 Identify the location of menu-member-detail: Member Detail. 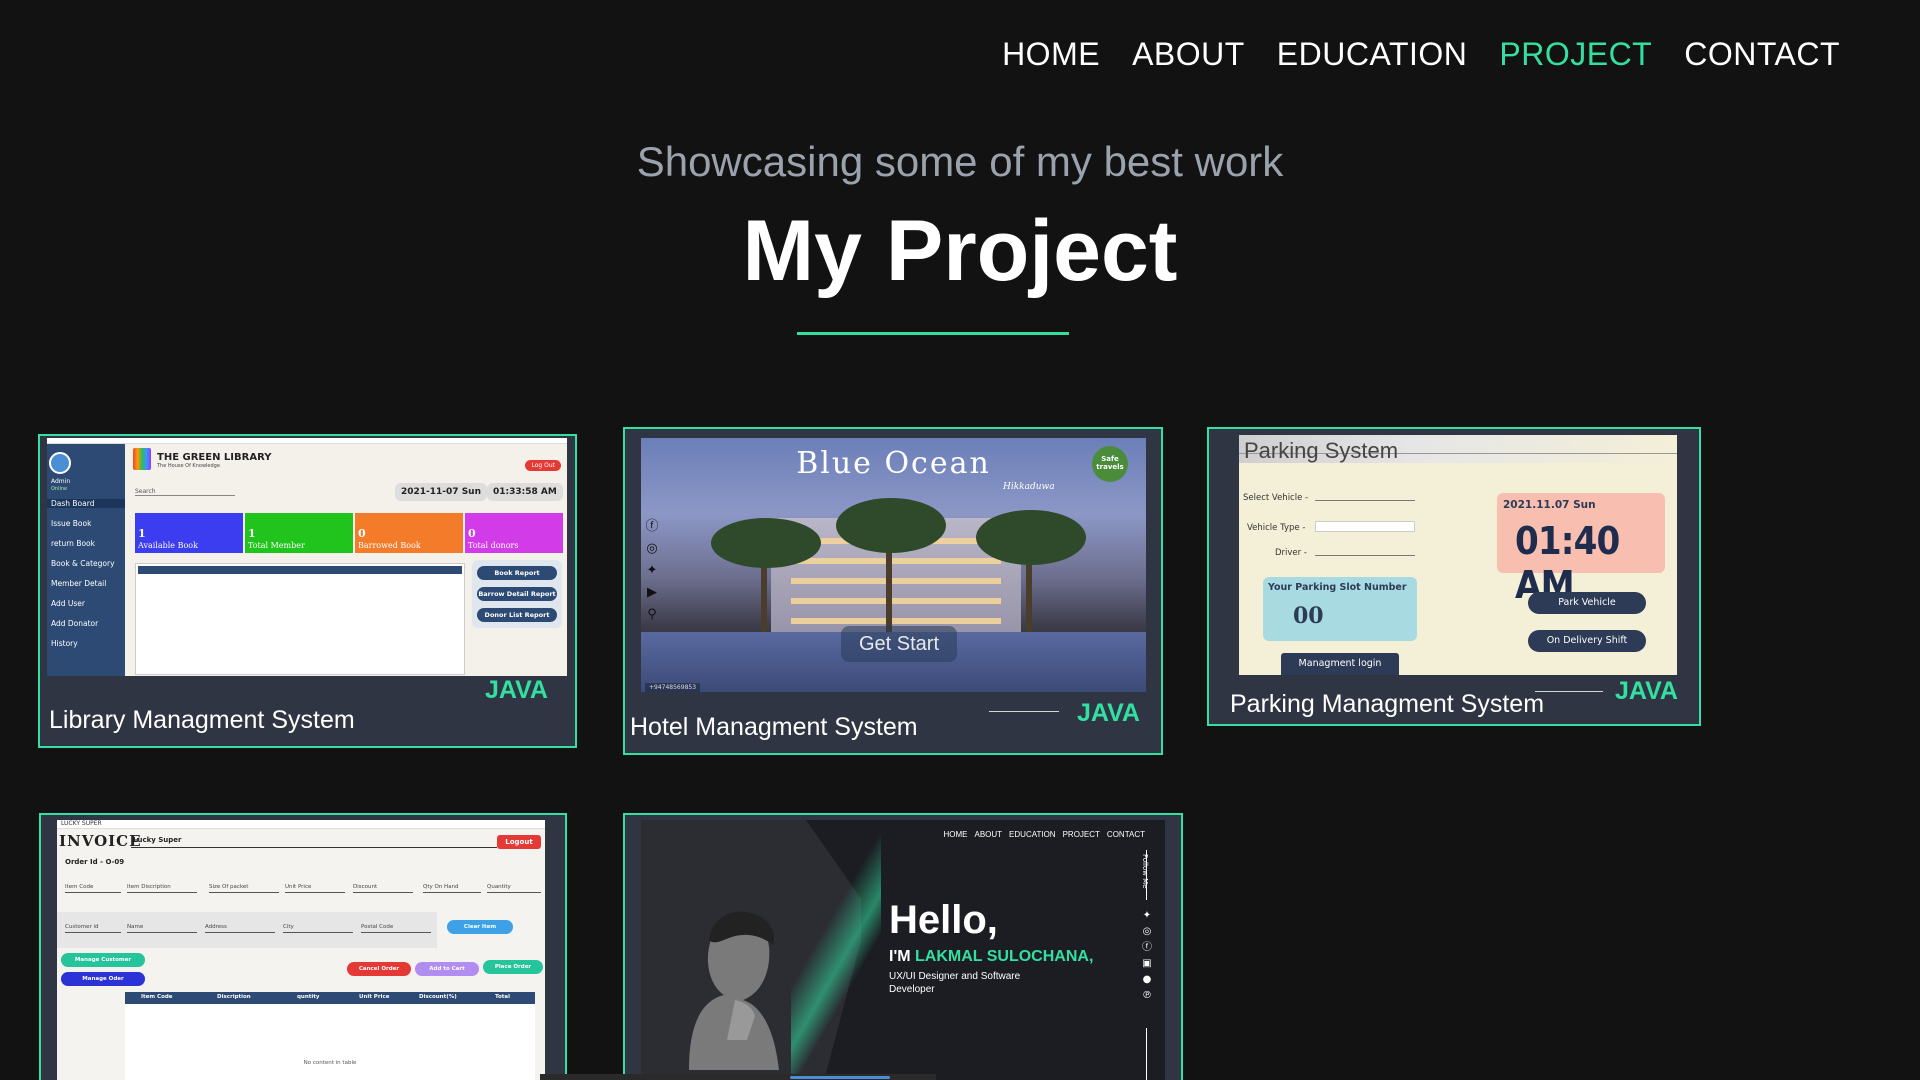
(79, 583).